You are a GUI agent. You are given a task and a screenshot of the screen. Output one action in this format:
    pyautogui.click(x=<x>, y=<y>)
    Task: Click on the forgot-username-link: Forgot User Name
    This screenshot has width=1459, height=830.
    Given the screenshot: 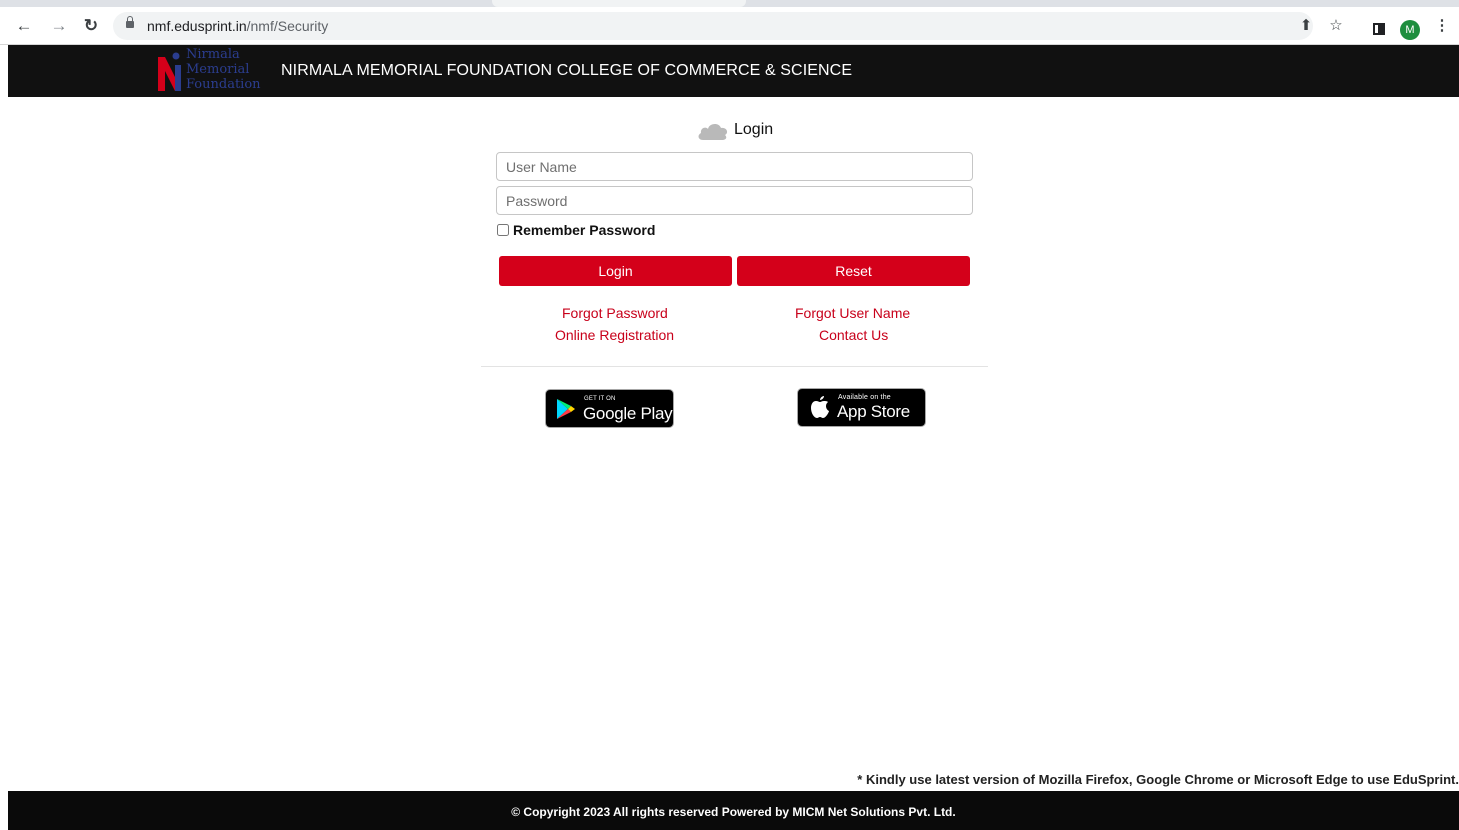 What is the action you would take?
    pyautogui.click(x=852, y=313)
    